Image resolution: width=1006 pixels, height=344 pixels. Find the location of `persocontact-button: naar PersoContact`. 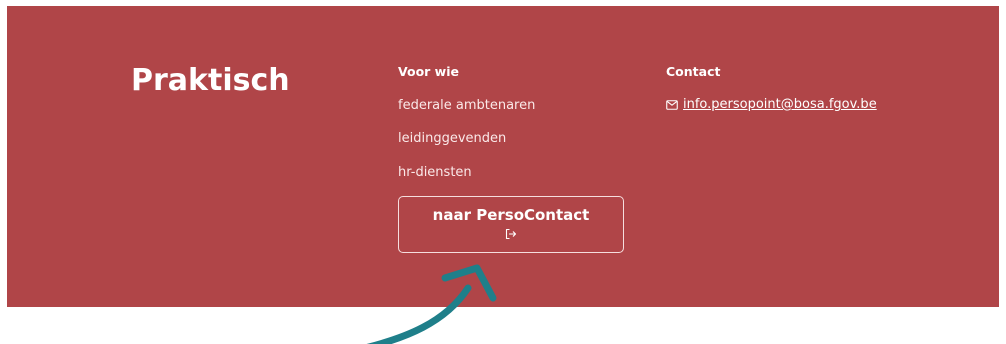

persocontact-button: naar PersoContact is located at coordinates (511, 224).